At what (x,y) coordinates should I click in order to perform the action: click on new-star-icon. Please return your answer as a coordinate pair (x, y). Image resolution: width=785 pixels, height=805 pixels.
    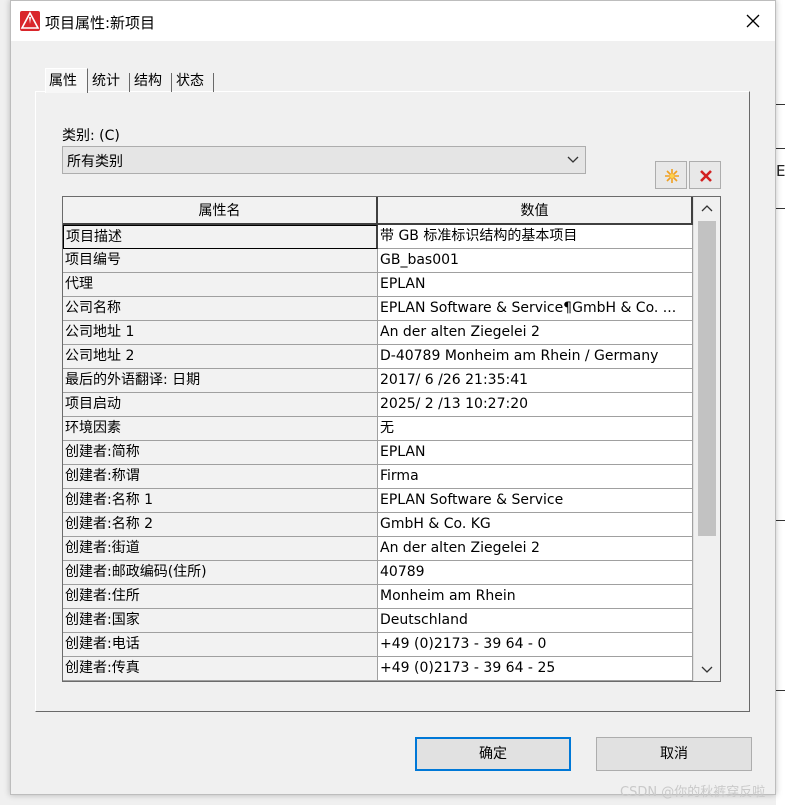
    Looking at the image, I should click on (672, 176).